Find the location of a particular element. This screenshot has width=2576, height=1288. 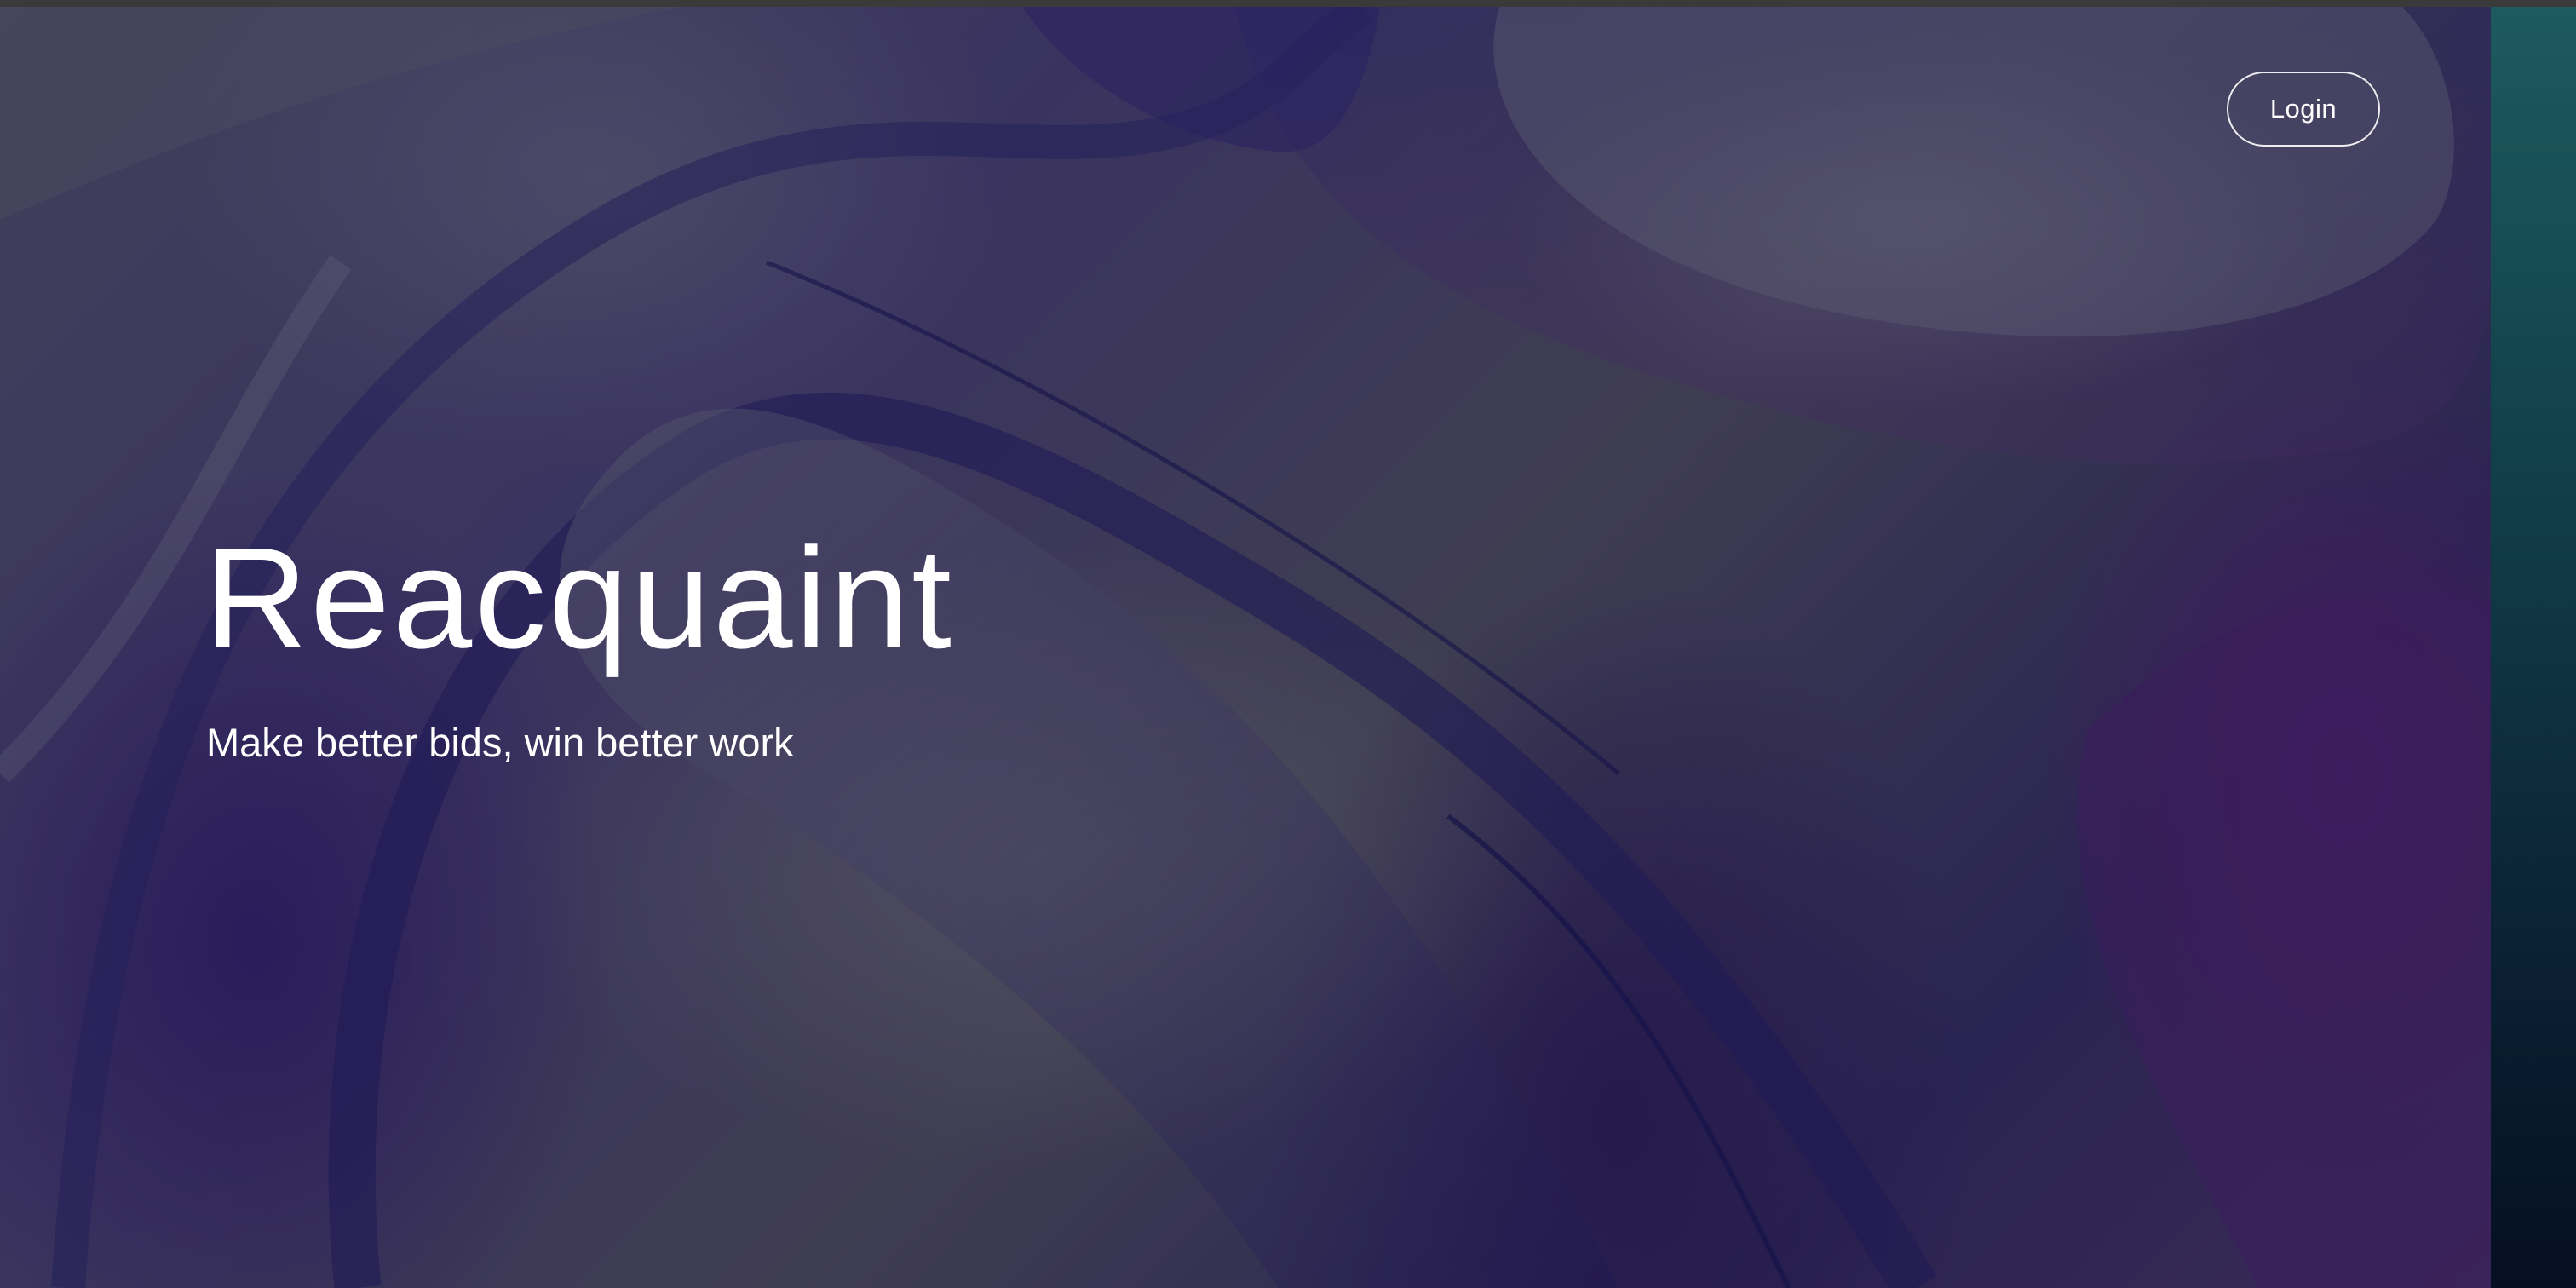

hero-tagline: Make better bids, win better work is located at coordinates (500, 742).